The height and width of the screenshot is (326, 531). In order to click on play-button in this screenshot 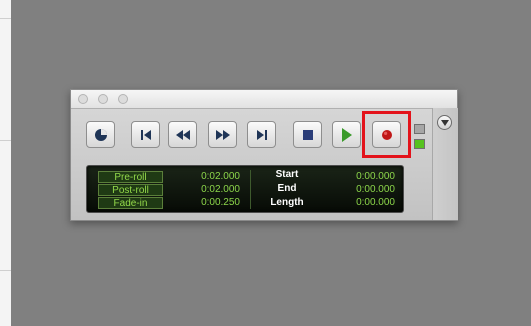, I will do `click(346, 134)`.